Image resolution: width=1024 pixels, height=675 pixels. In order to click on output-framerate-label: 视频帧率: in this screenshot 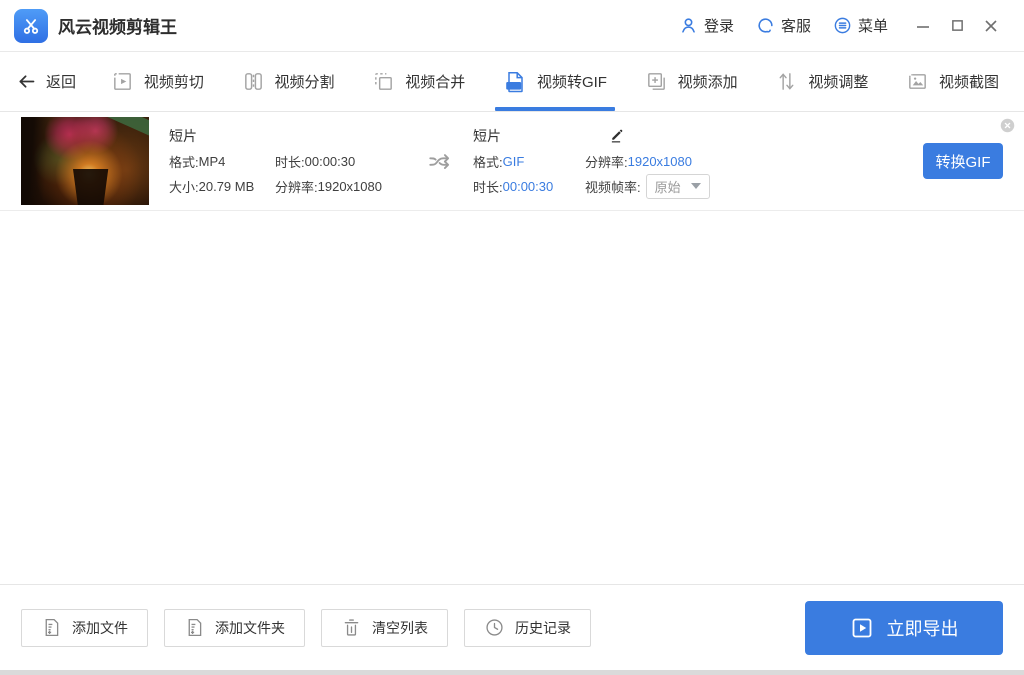, I will do `click(613, 187)`.